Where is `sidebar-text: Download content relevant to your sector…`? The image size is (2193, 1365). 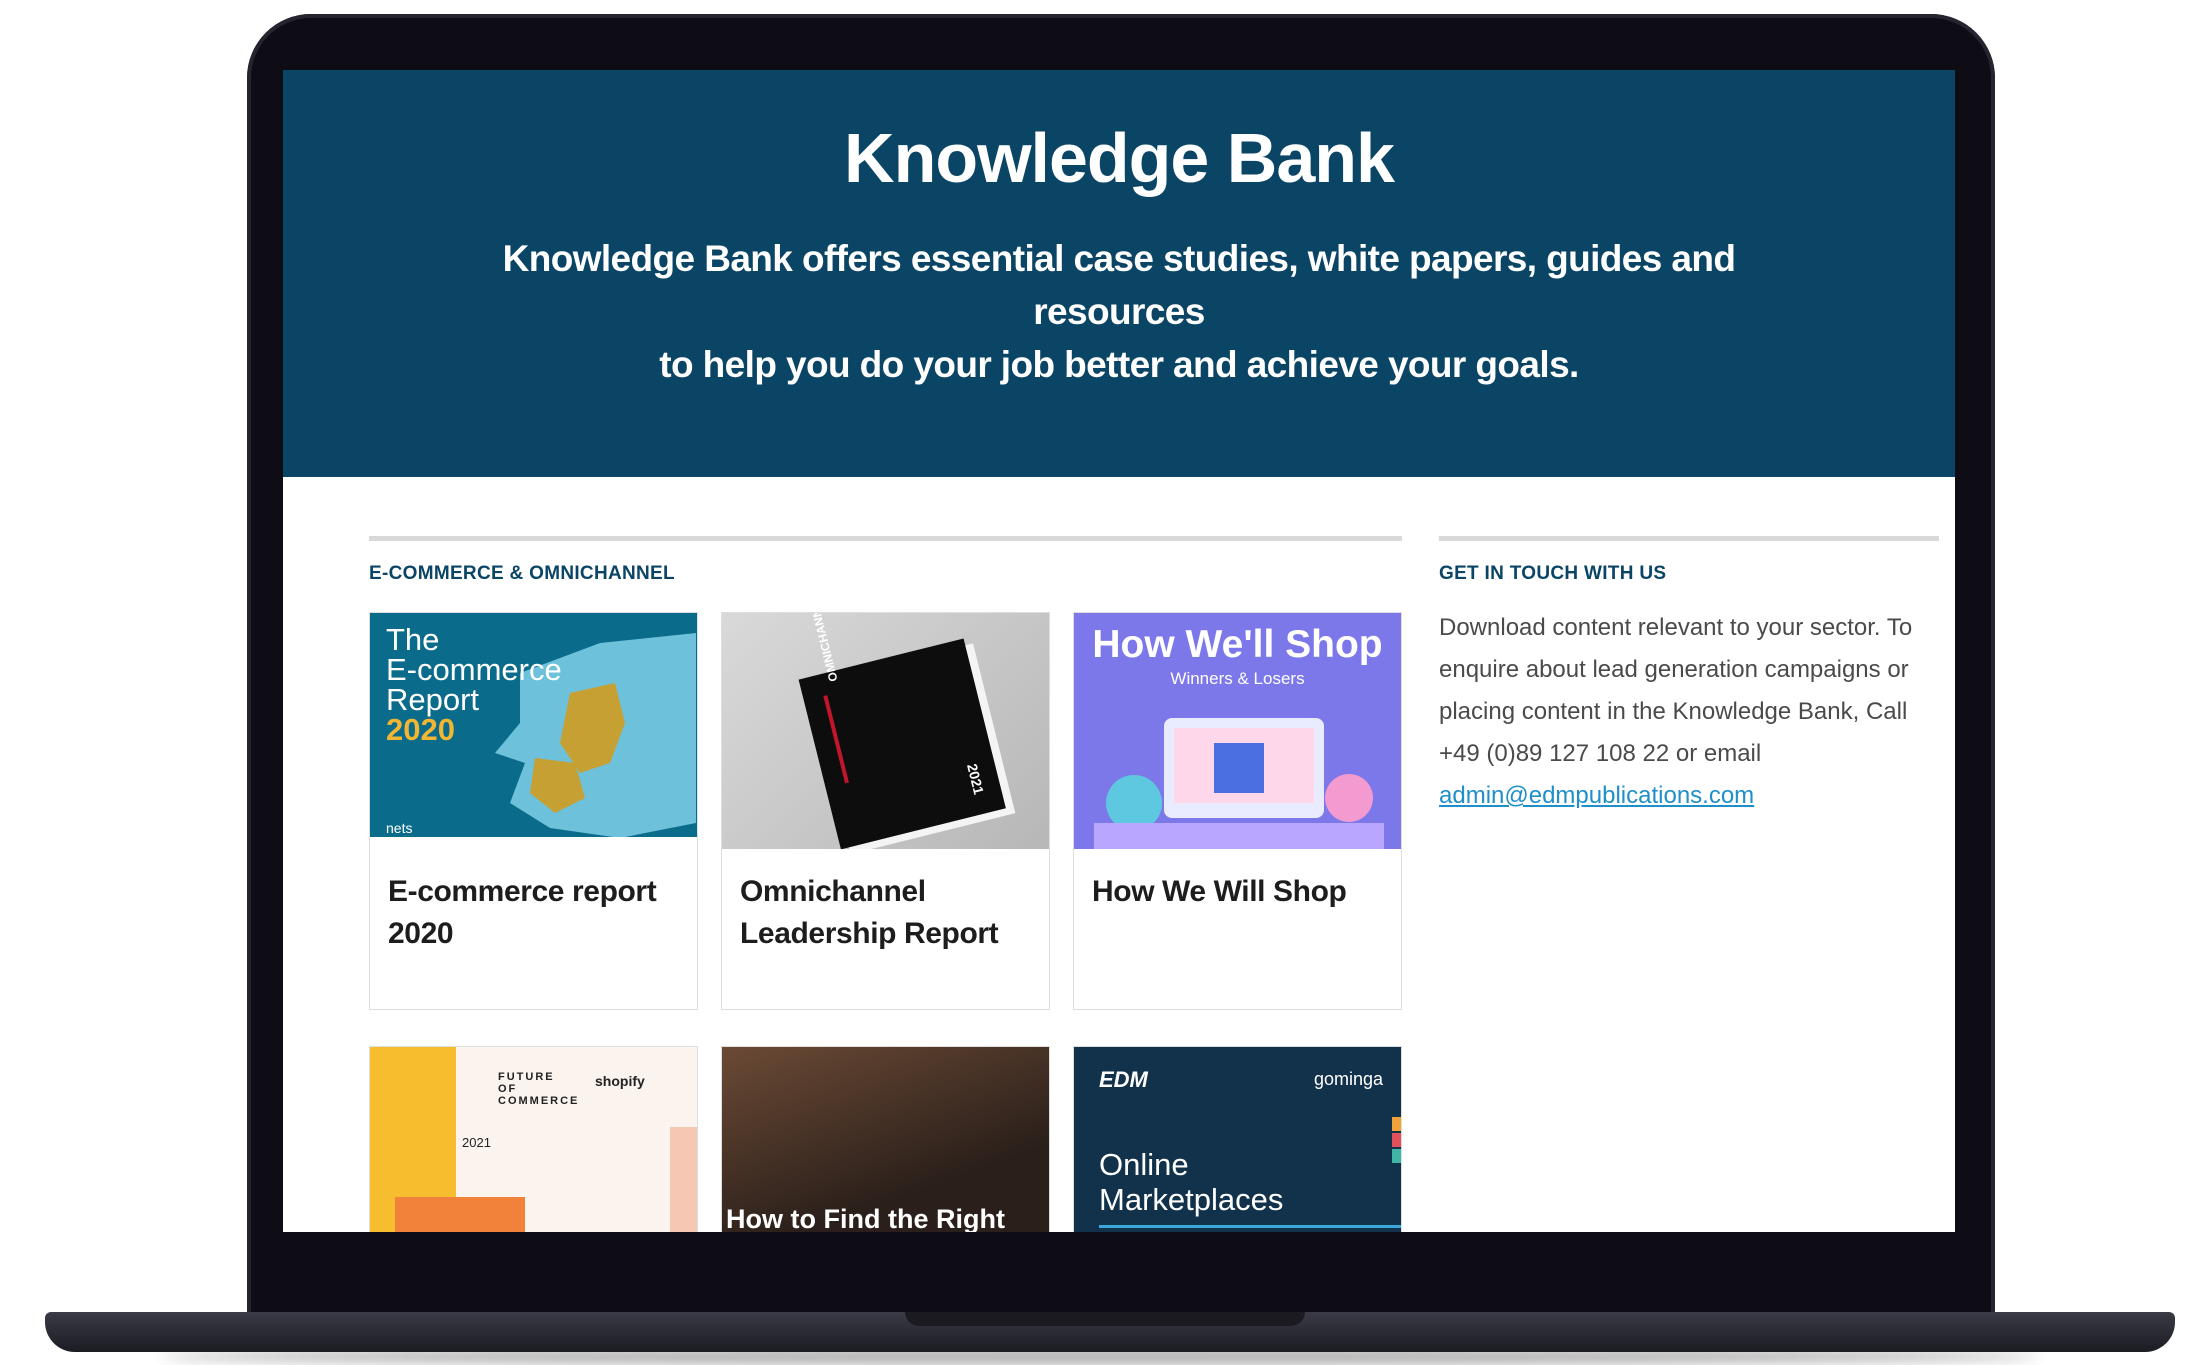 sidebar-text: Download content relevant to your sector… is located at coordinates (1689, 712).